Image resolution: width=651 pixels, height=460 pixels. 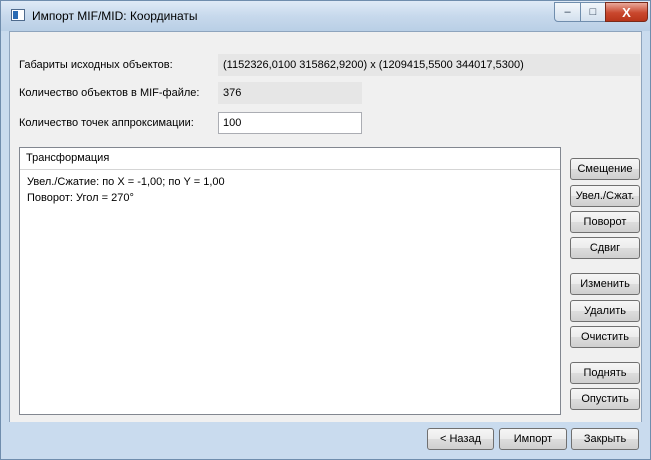 What do you see at coordinates (567, 12) in the screenshot?
I see `minimize-button: –` at bounding box center [567, 12].